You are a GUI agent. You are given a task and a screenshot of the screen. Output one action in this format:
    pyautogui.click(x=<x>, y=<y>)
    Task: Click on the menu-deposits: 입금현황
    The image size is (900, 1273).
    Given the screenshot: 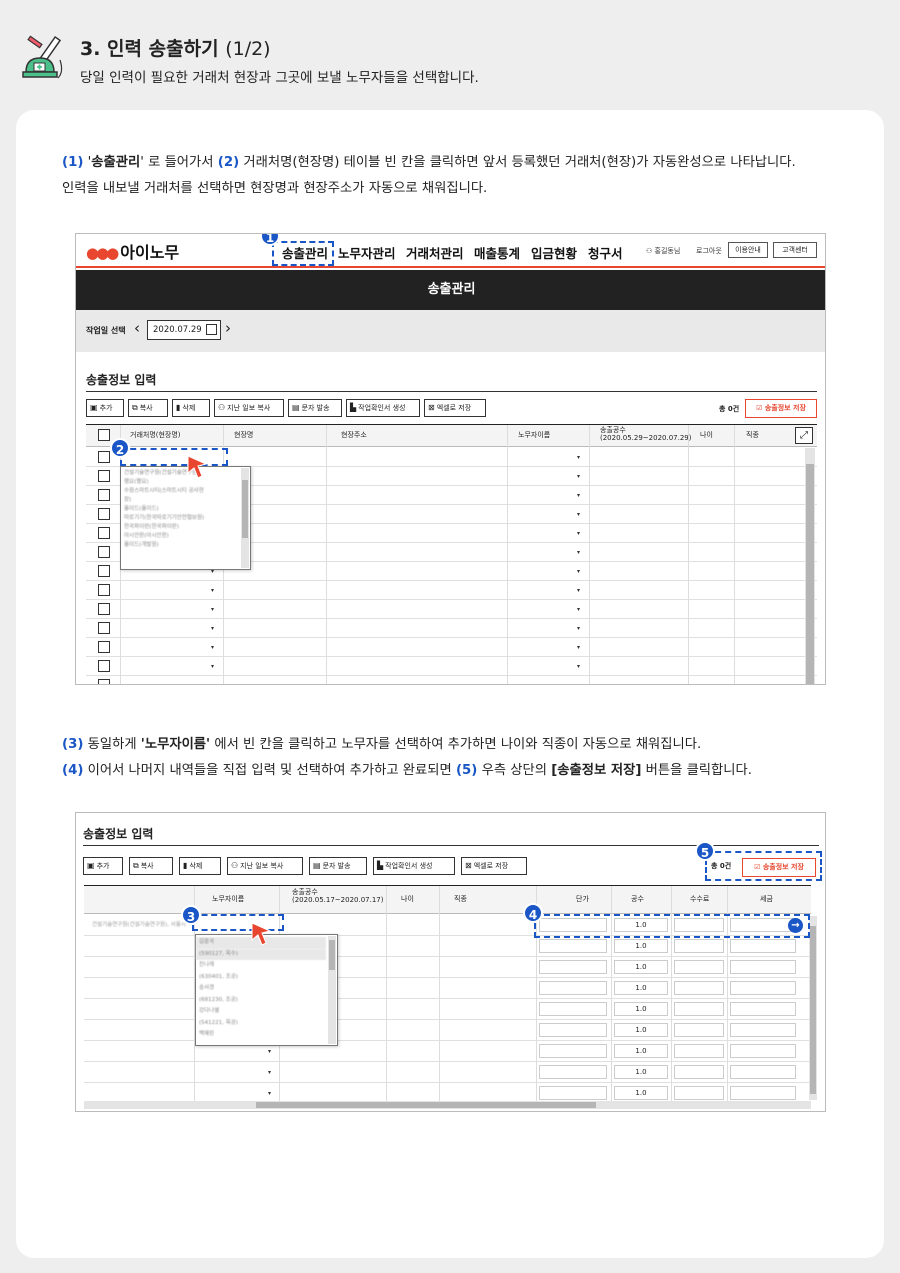 What is the action you would take?
    pyautogui.click(x=554, y=252)
    